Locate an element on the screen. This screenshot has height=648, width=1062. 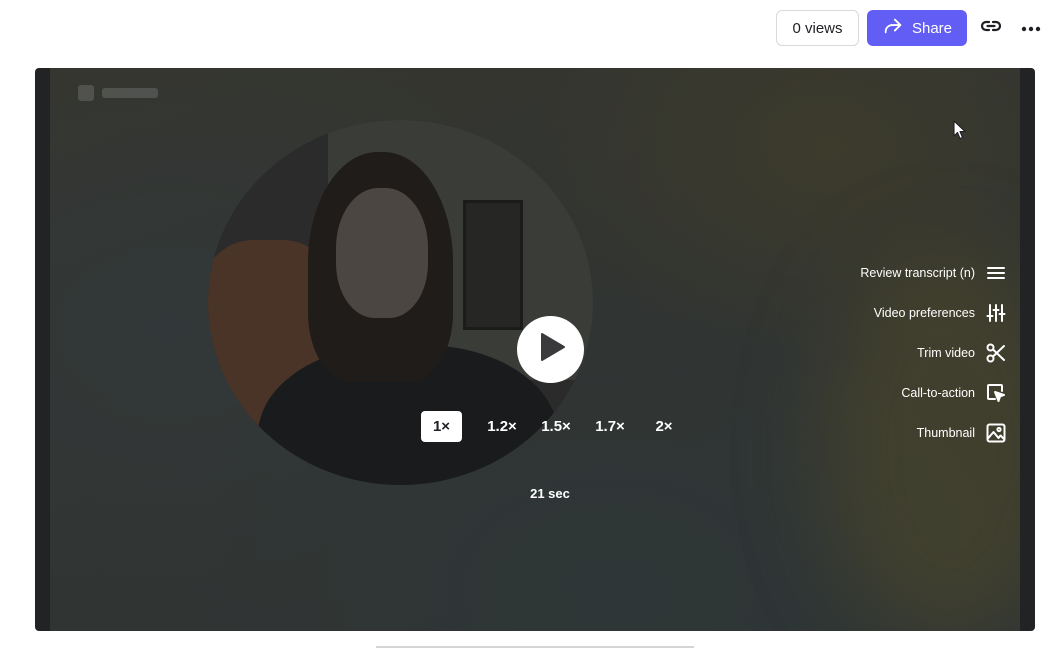
call-to-action-button: Call-to-action is located at coordinates (933, 393).